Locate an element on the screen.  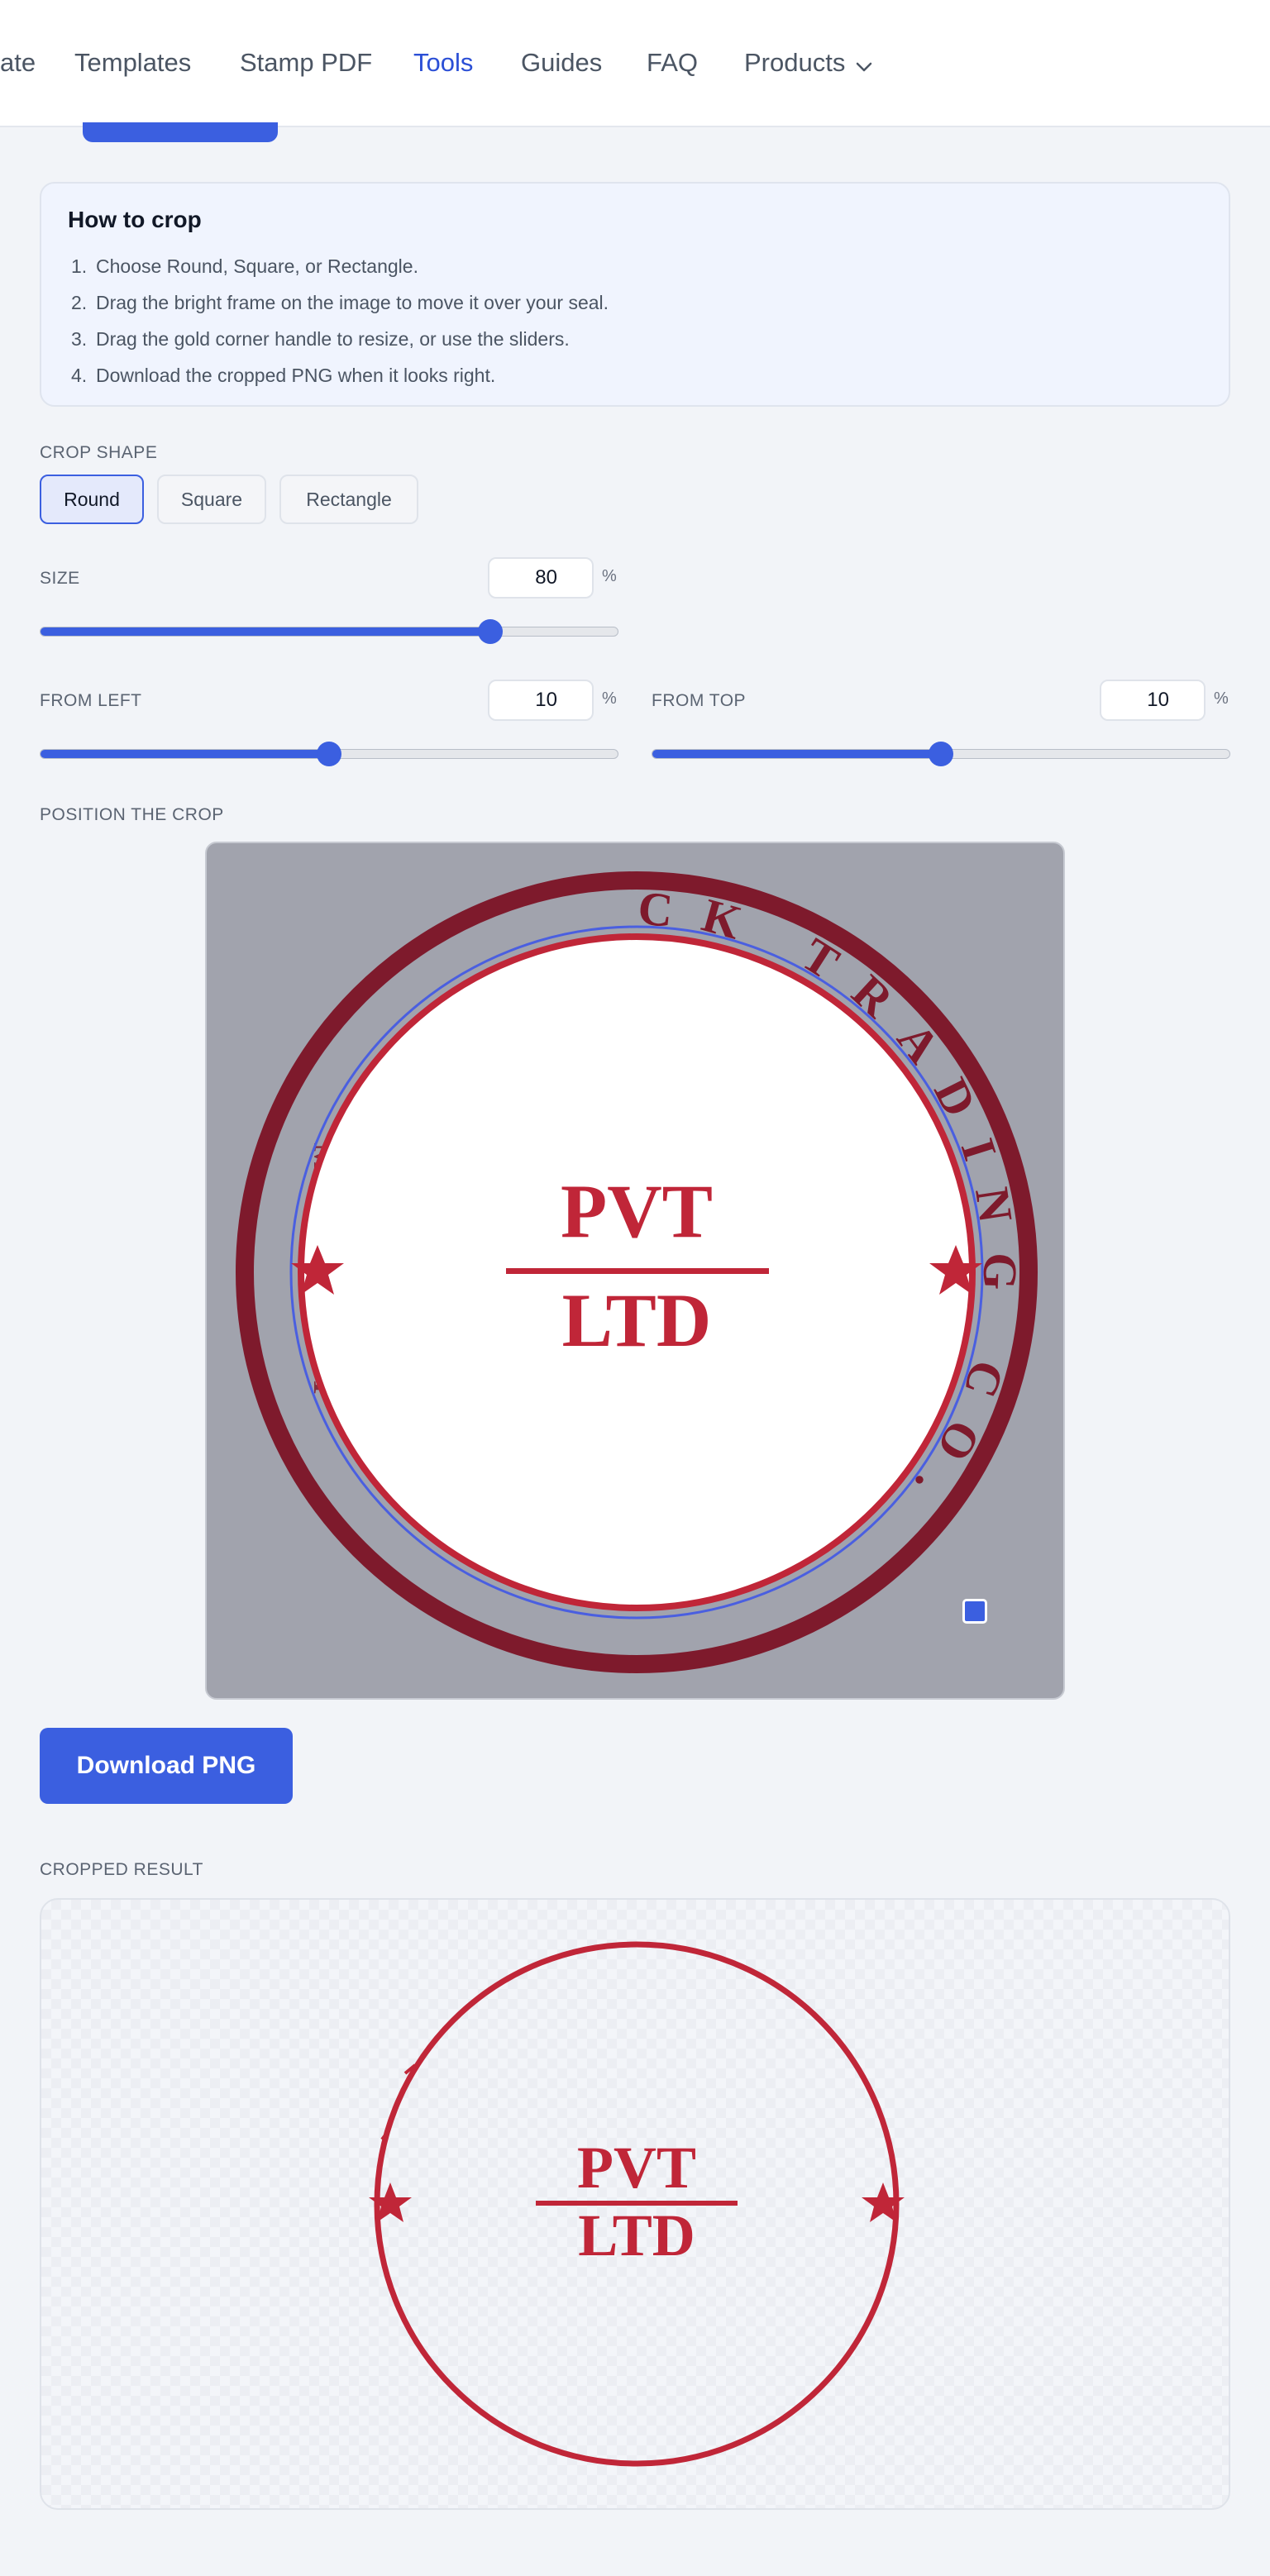
nav-item-guides: Guides is located at coordinates (561, 63).